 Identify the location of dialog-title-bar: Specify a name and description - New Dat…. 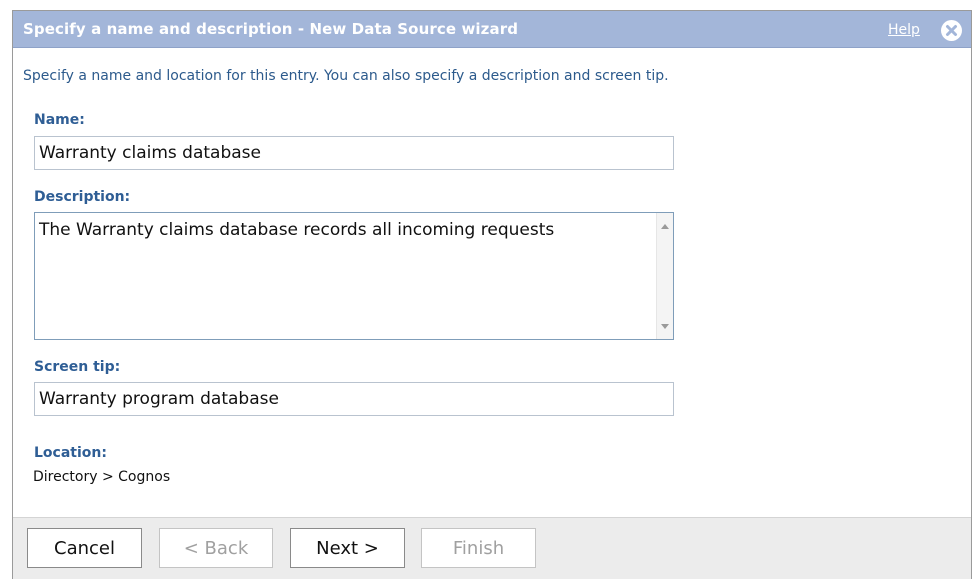
(492, 29).